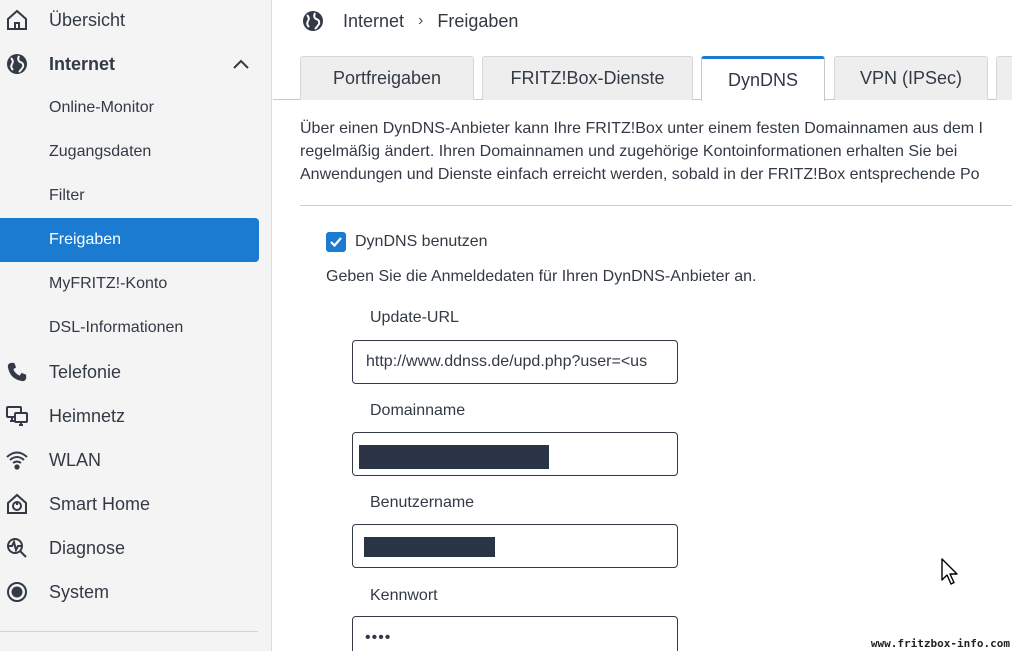  I want to click on tab-label: FRITZ!Box-Dienste, so click(587, 78).